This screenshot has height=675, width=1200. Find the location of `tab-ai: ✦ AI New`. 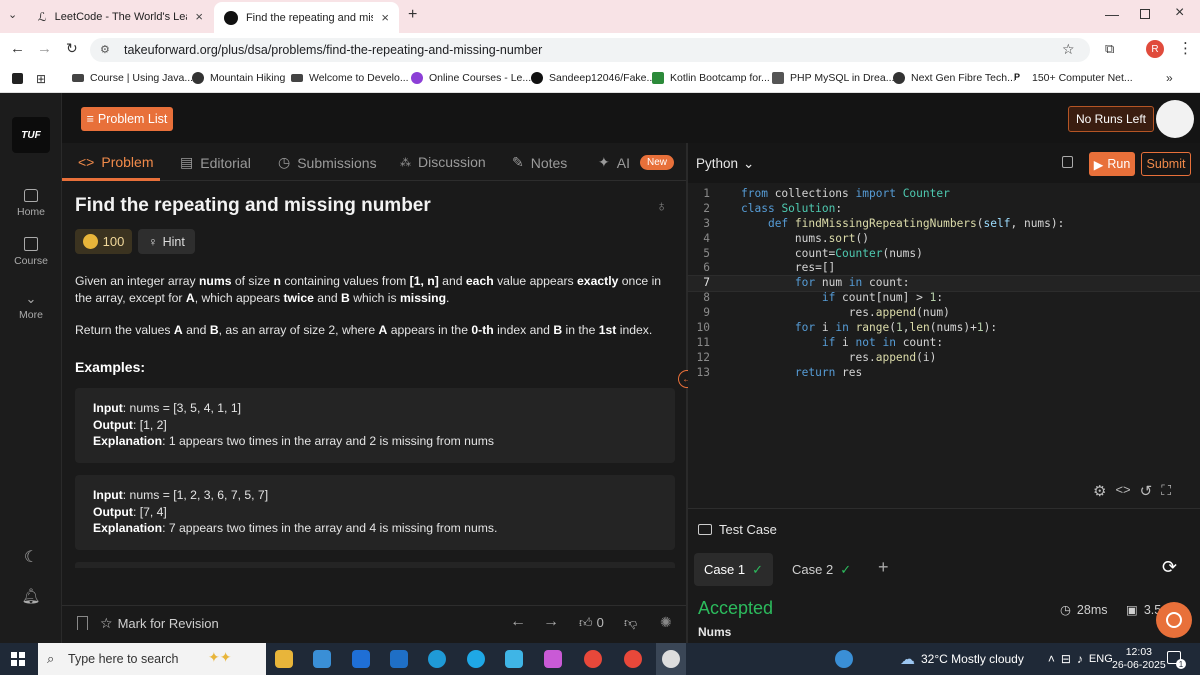

tab-ai: ✦ AI New is located at coordinates (636, 162).